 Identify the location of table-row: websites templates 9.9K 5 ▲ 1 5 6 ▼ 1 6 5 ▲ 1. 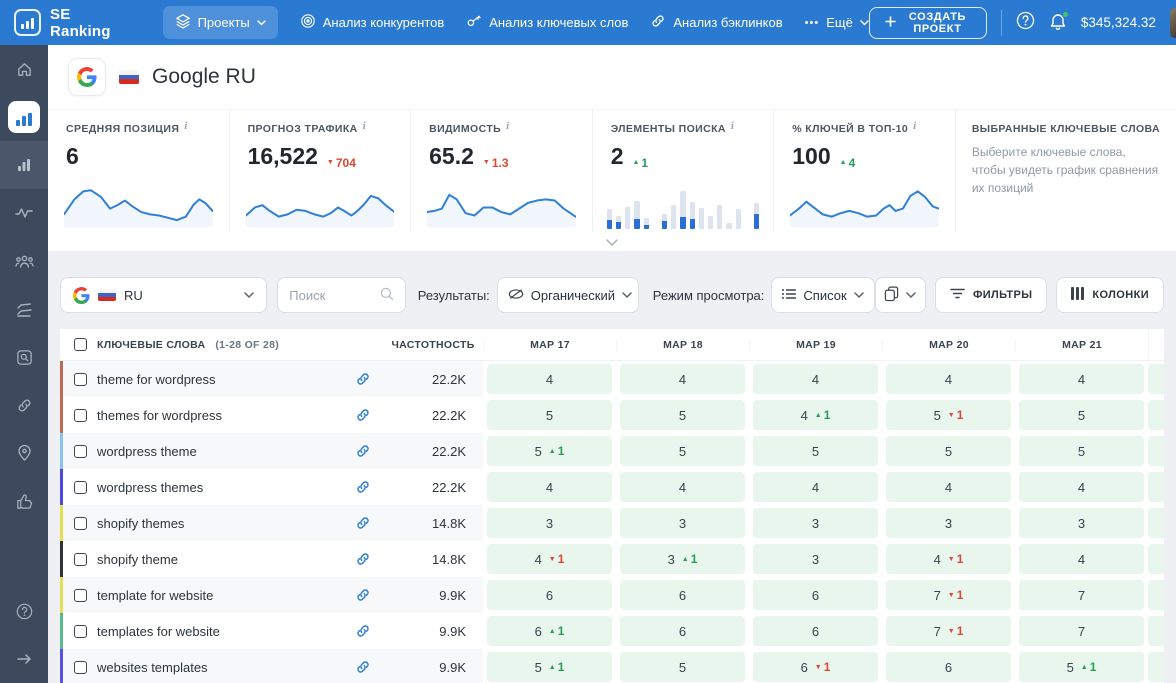
(612, 666).